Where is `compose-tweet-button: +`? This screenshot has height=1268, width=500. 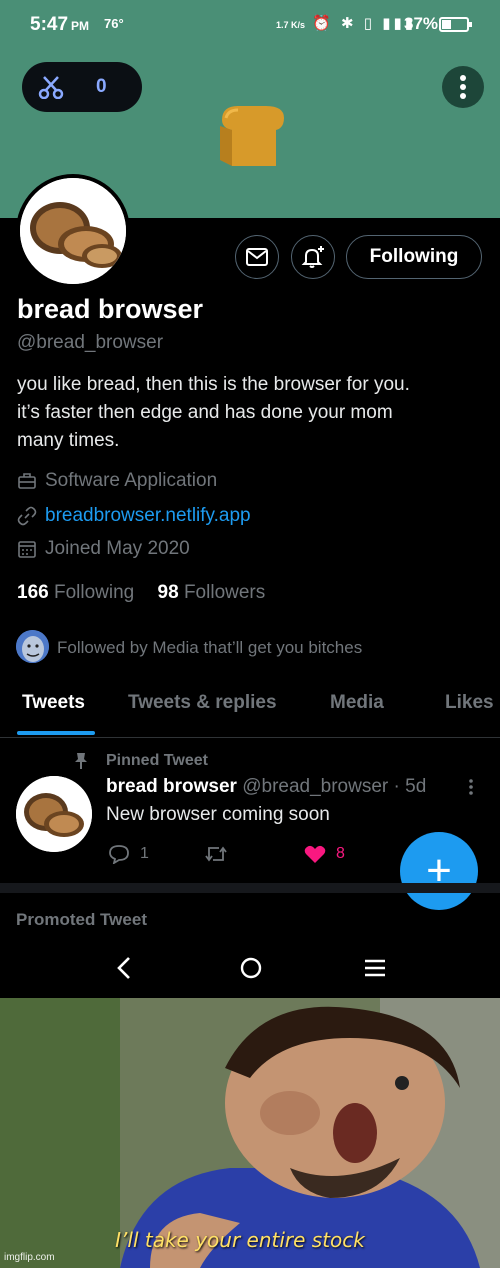 compose-tweet-button: + is located at coordinates (439, 871).